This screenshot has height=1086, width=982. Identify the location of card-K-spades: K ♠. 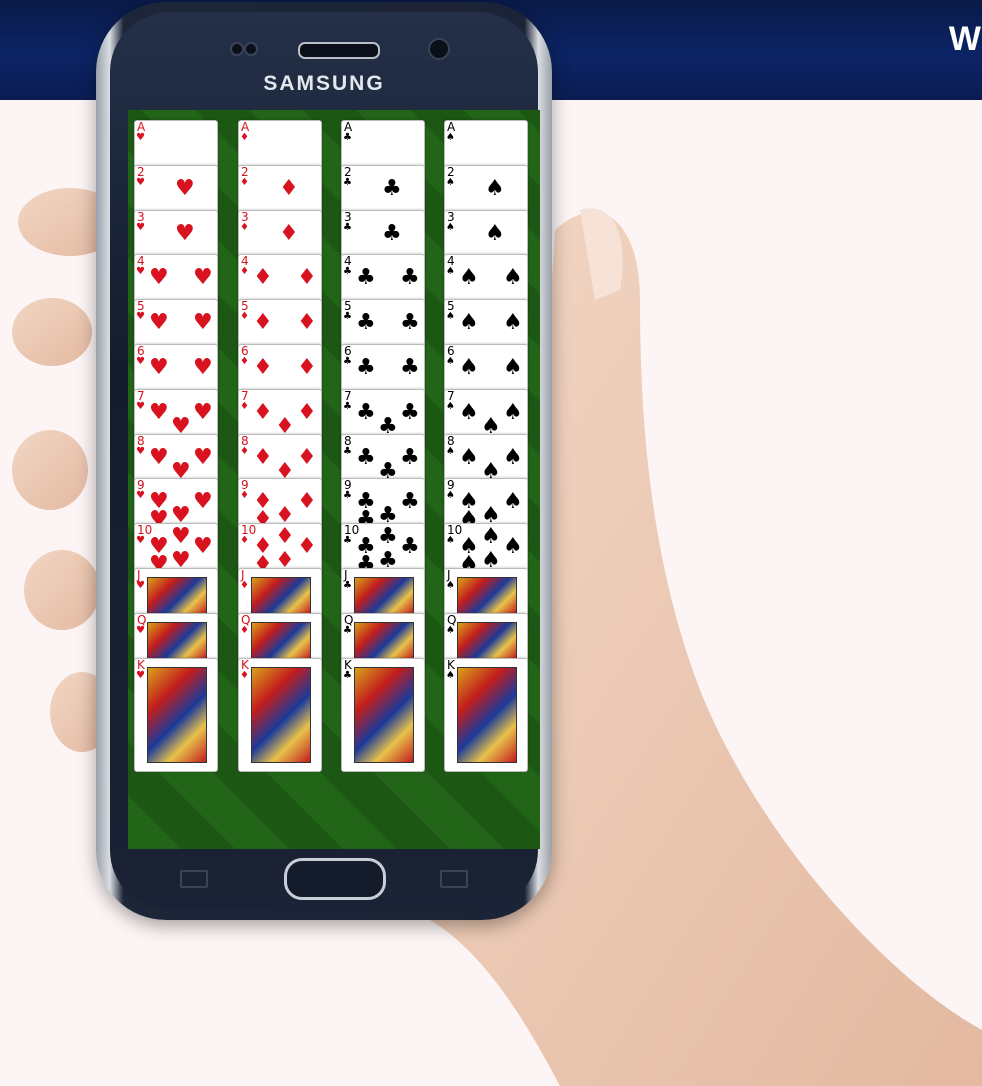
(486, 715).